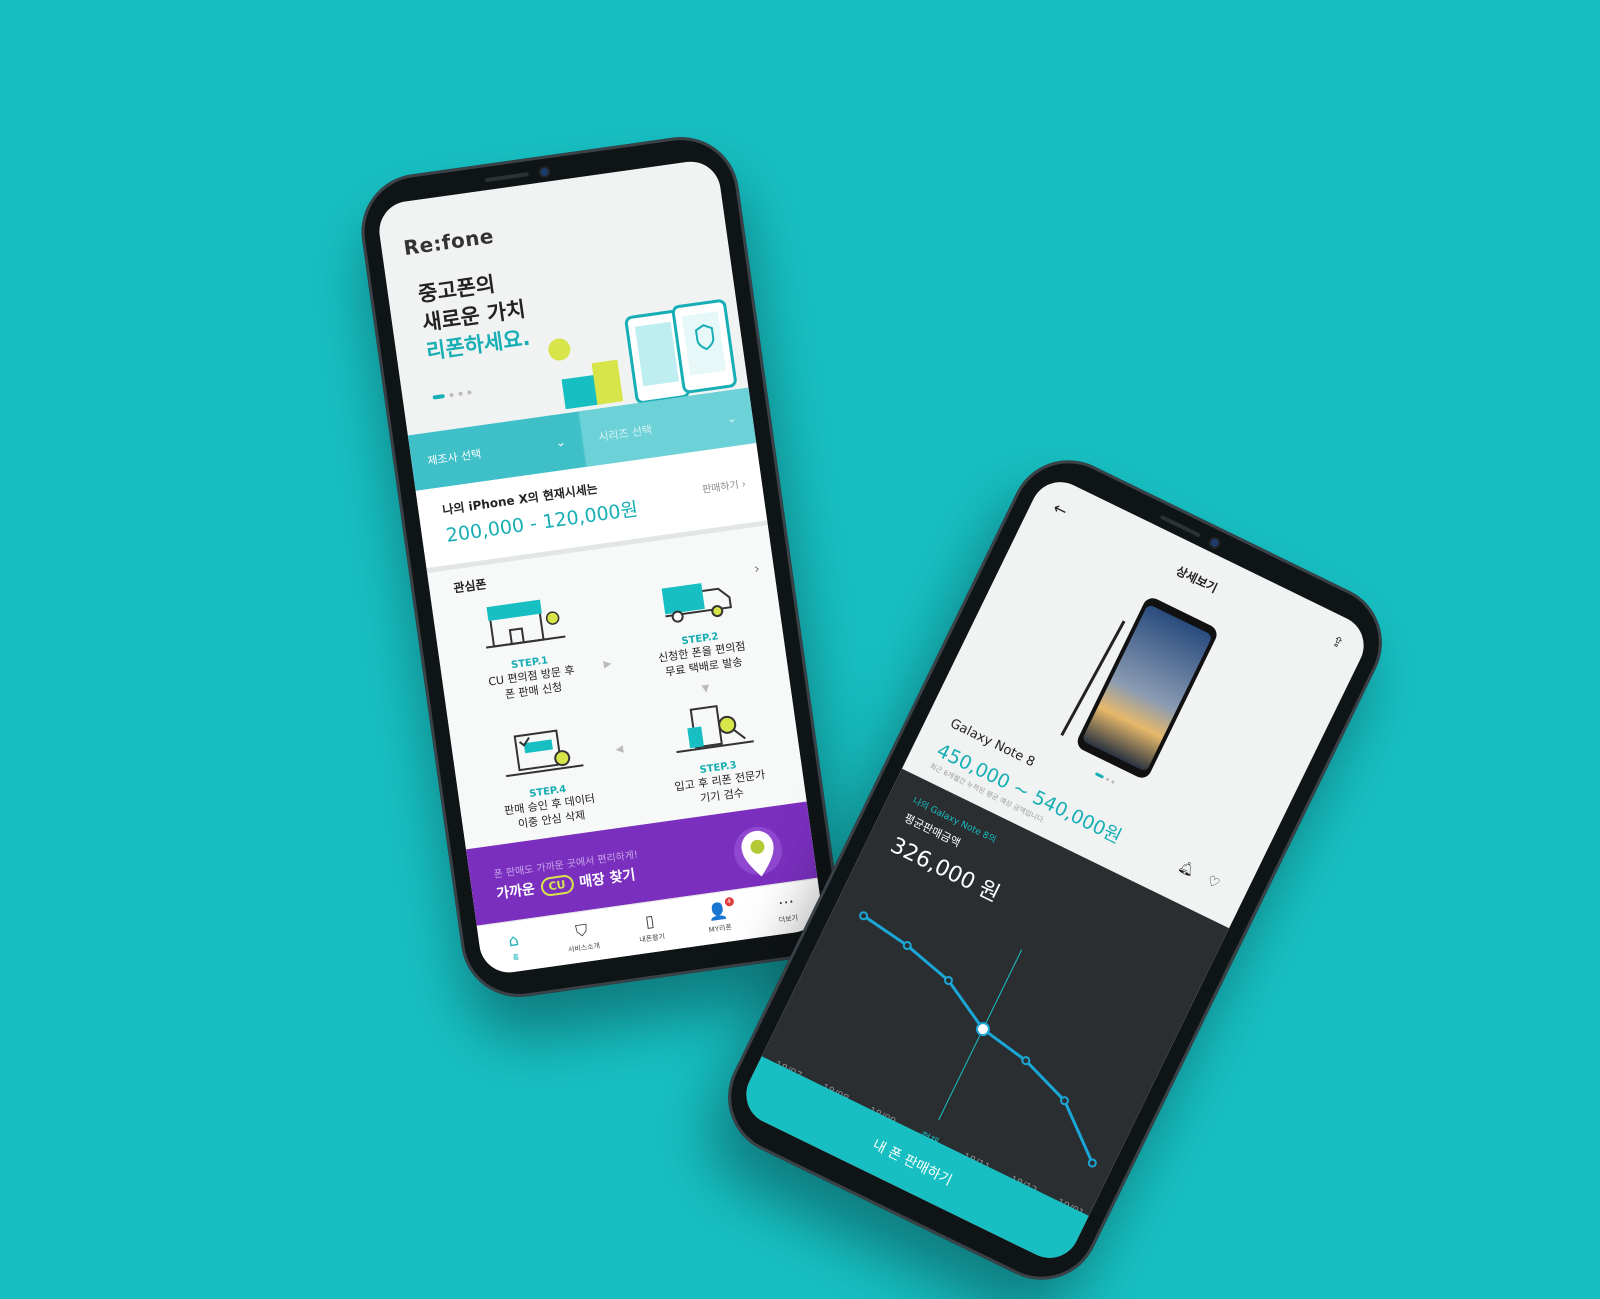 The height and width of the screenshot is (1299, 1600). I want to click on inspect-icon, so click(715, 729).